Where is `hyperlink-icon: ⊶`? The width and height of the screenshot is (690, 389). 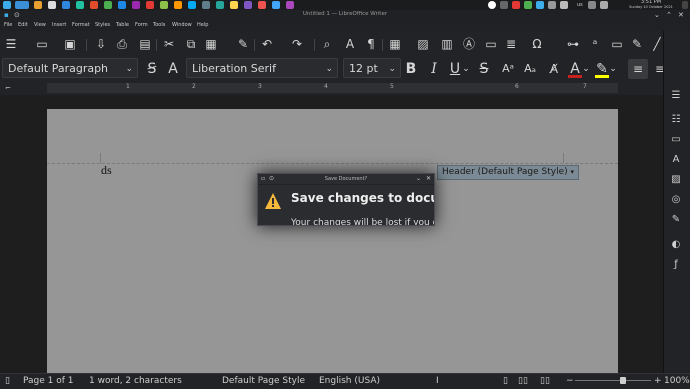 hyperlink-icon: ⊶ is located at coordinates (573, 44).